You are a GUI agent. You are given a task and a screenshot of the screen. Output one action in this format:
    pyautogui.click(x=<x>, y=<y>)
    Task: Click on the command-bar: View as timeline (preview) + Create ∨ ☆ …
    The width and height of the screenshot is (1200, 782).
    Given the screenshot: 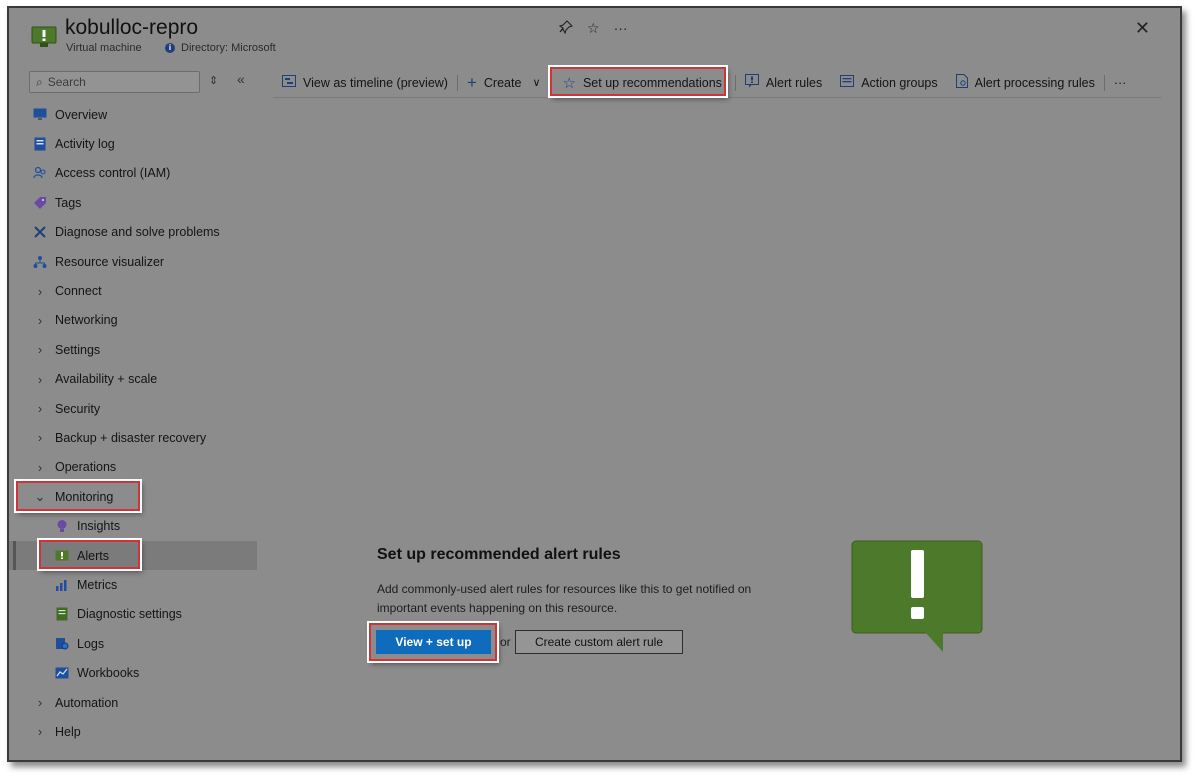 What is the action you would take?
    pyautogui.click(x=717, y=83)
    